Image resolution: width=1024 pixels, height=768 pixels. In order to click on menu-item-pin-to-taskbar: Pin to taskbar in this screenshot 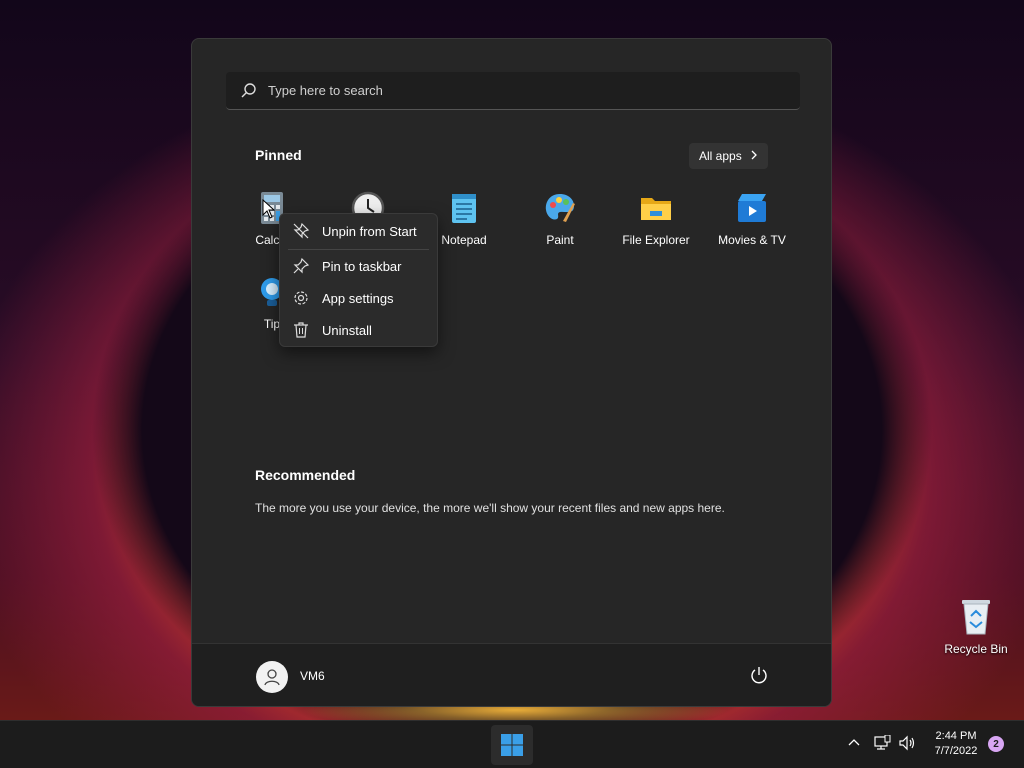, I will do `click(358, 266)`.